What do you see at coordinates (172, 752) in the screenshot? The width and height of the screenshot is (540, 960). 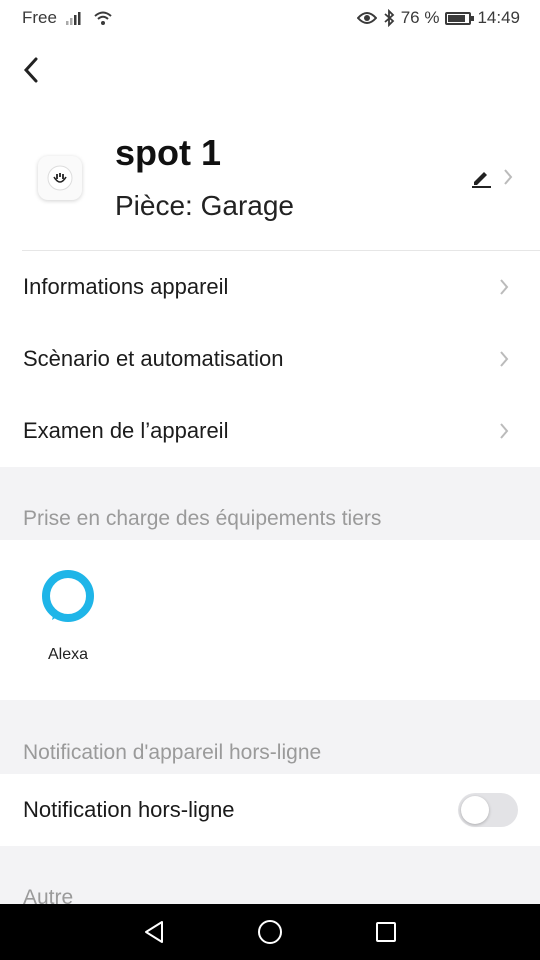 I see `section-title: Notification d'appareil hors-ligne` at bounding box center [172, 752].